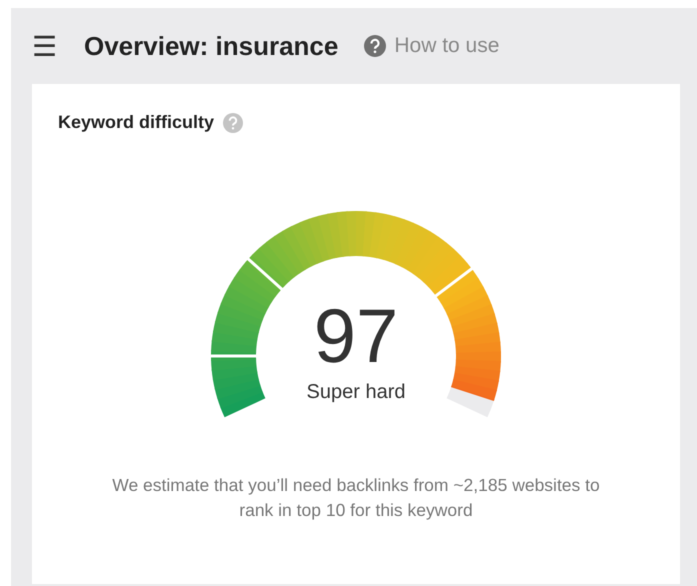  What do you see at coordinates (356, 498) in the screenshot?
I see `backlinks-estimate: We estimate that you’ll need backlinks from ~2,185 websites to rank in top 10 for this keyword` at bounding box center [356, 498].